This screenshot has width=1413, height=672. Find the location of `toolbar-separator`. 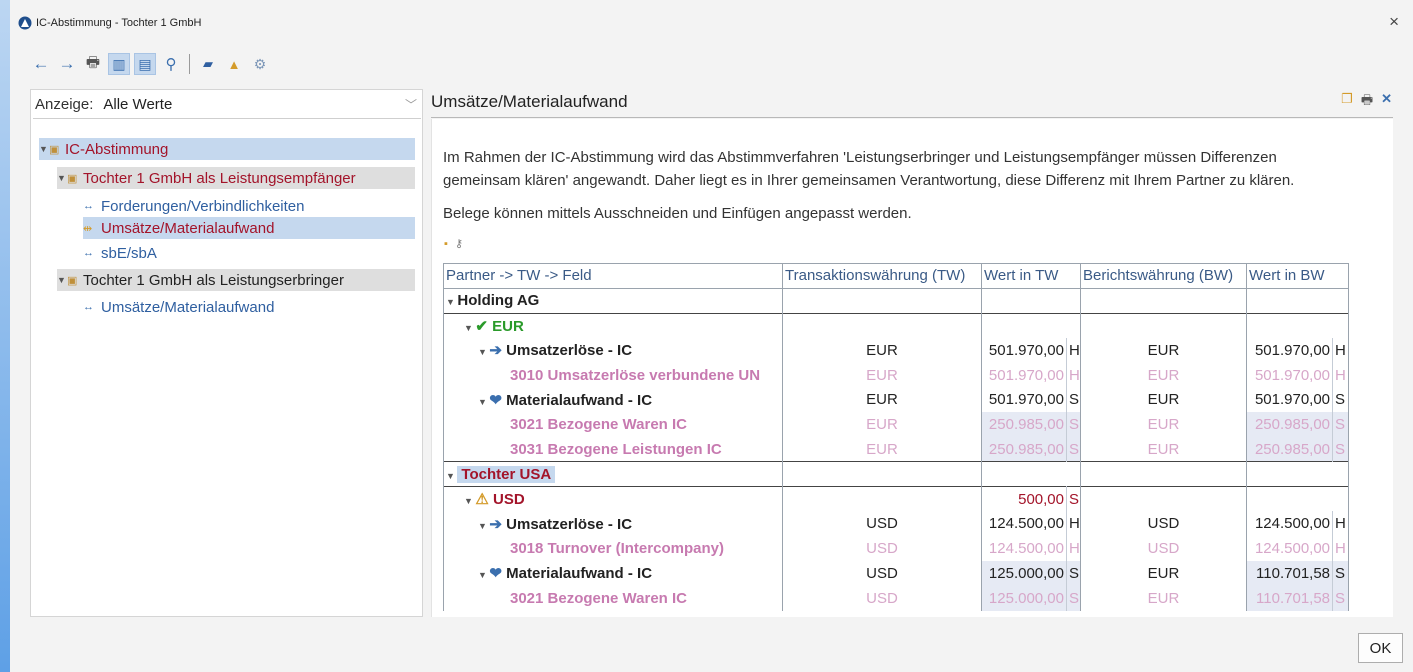

toolbar-separator is located at coordinates (189, 64).